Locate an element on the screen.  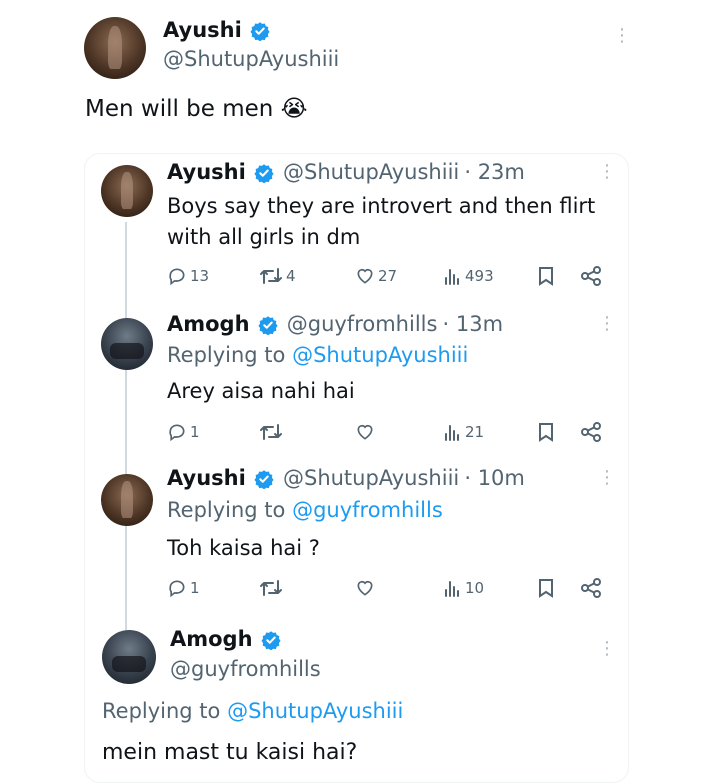
tweet-header: Ayushi @ShutupAyushiii · 23m is located at coordinates (346, 172).